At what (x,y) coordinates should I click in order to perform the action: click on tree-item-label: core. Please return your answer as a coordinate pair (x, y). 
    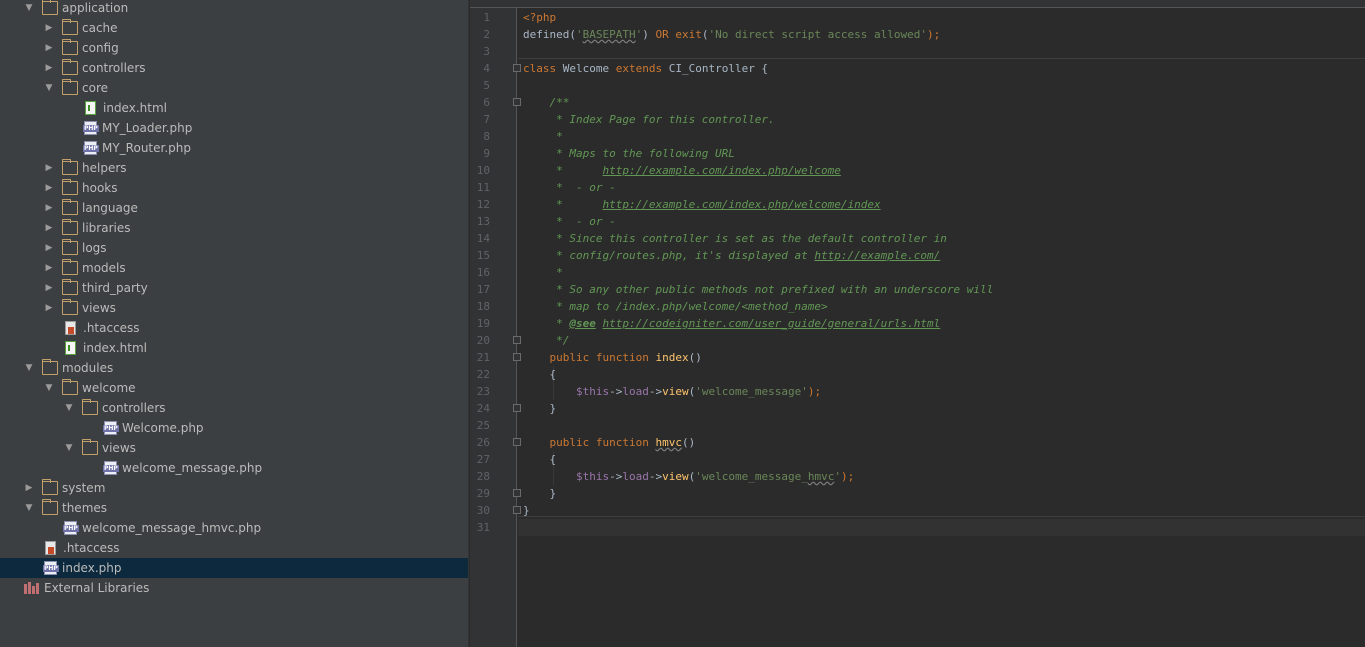
    Looking at the image, I should click on (95, 88).